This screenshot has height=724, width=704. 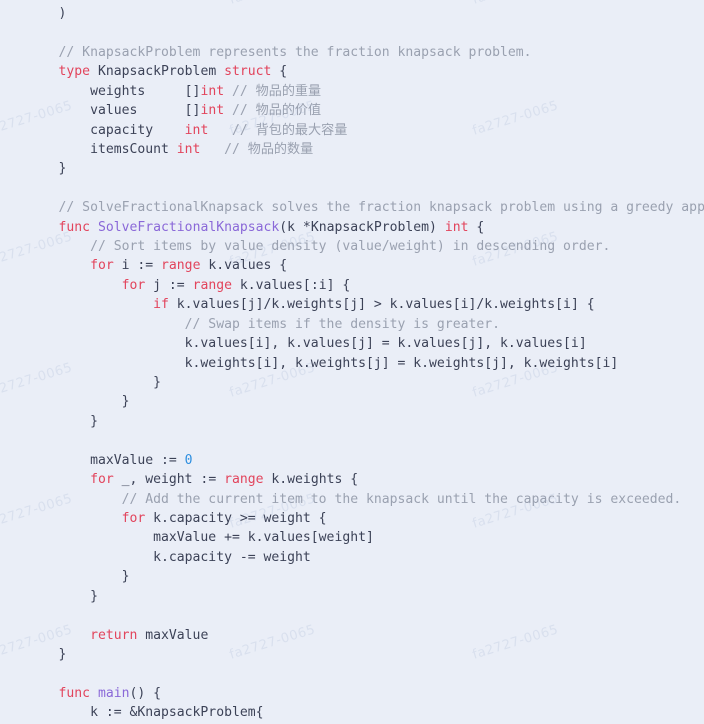 I want to click on code-token-number: 0, so click(x=188, y=460).